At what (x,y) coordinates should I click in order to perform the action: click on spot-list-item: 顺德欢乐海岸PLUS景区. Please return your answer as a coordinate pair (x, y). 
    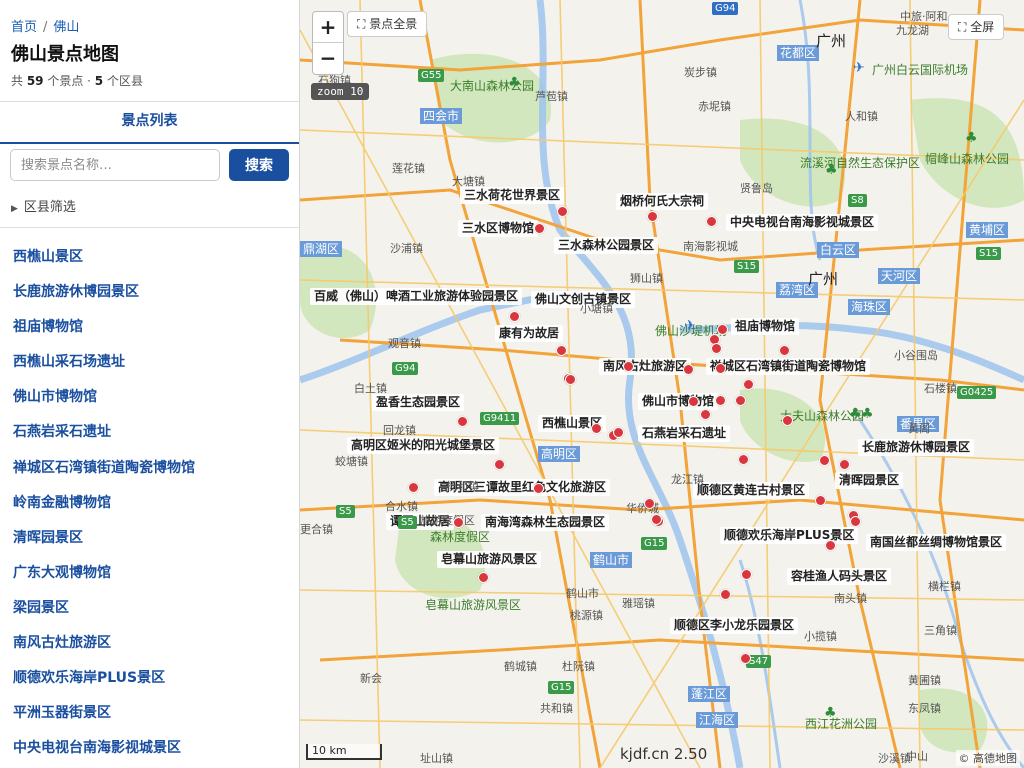
    Looking at the image, I should click on (149, 678).